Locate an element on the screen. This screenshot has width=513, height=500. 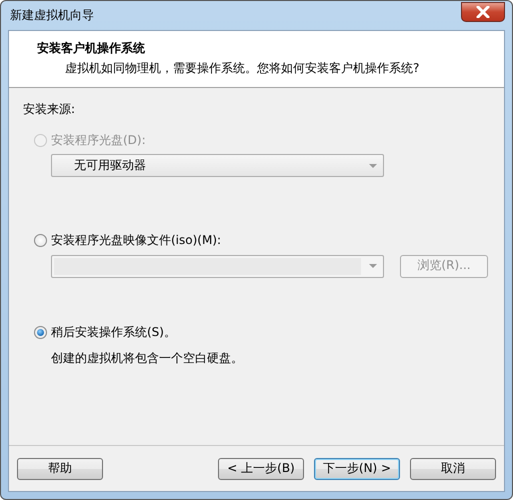
close-icon is located at coordinates (483, 12).